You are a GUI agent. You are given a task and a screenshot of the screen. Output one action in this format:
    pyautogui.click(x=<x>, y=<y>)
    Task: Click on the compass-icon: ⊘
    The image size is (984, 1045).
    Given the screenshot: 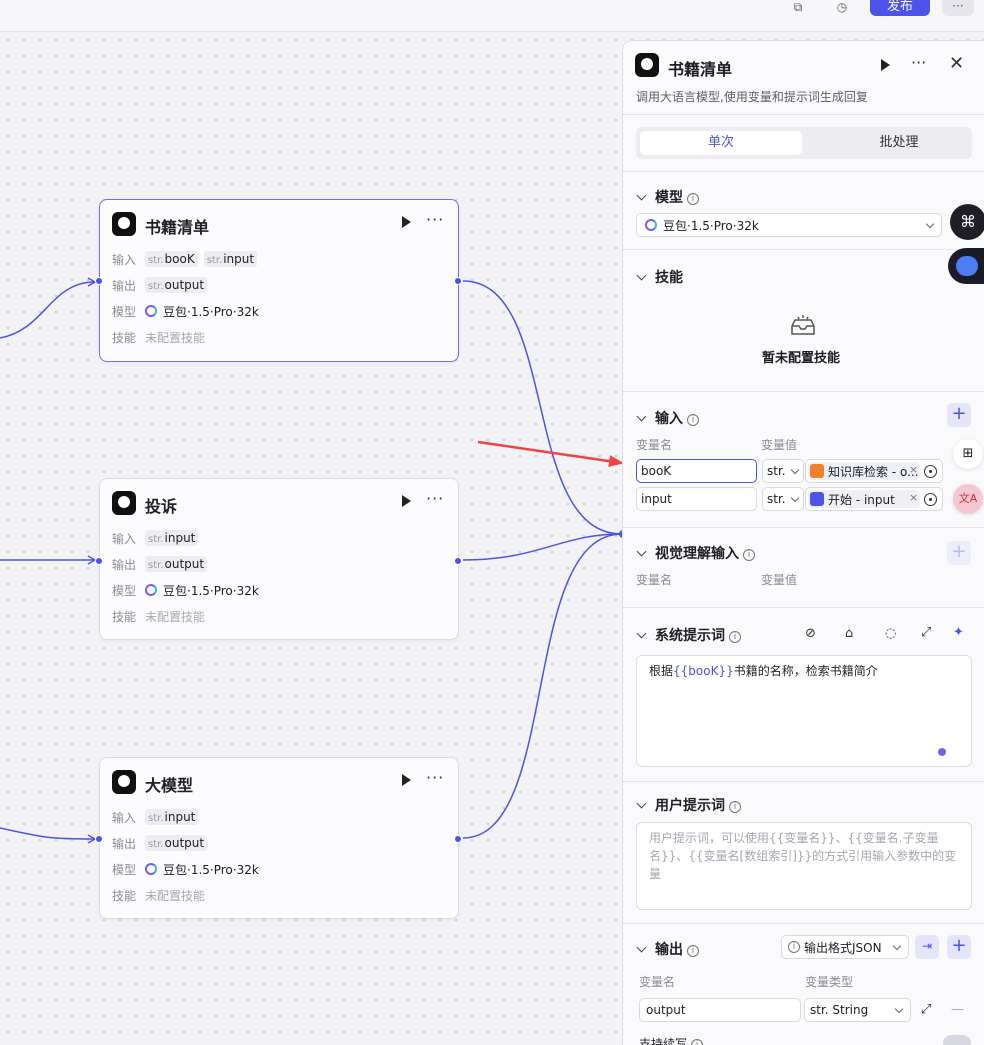 What is the action you would take?
    pyautogui.click(x=810, y=633)
    